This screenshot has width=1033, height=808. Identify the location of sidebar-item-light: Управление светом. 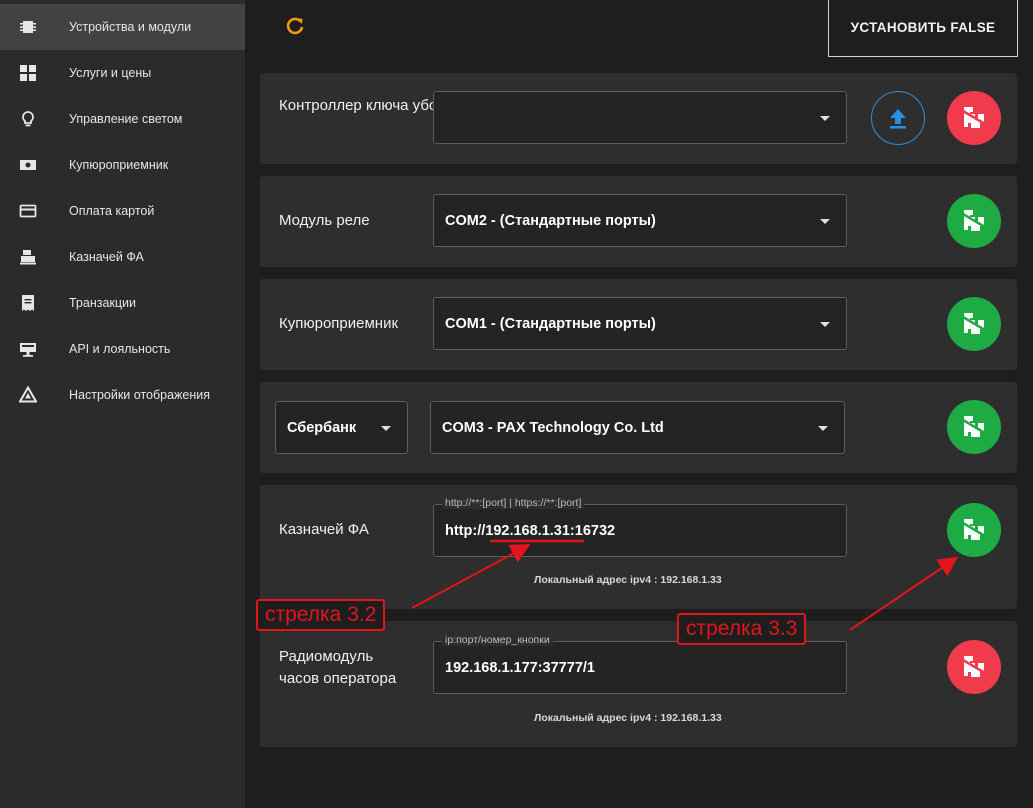
(122, 119).